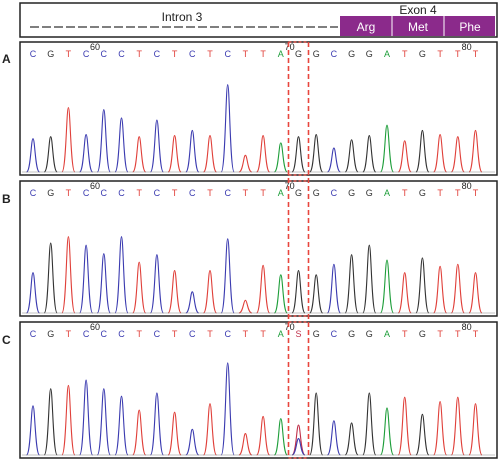 The width and height of the screenshot is (500, 461). What do you see at coordinates (418, 10) in the screenshot?
I see `exon-label: Exon 4` at bounding box center [418, 10].